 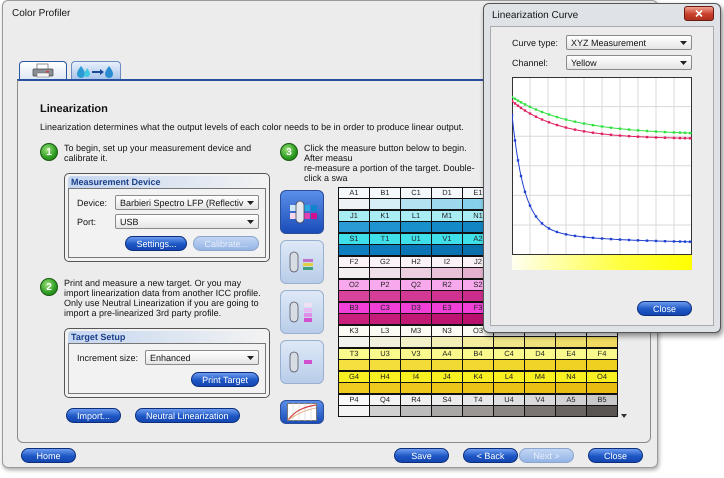 I want to click on home-button: Home, so click(x=48, y=455).